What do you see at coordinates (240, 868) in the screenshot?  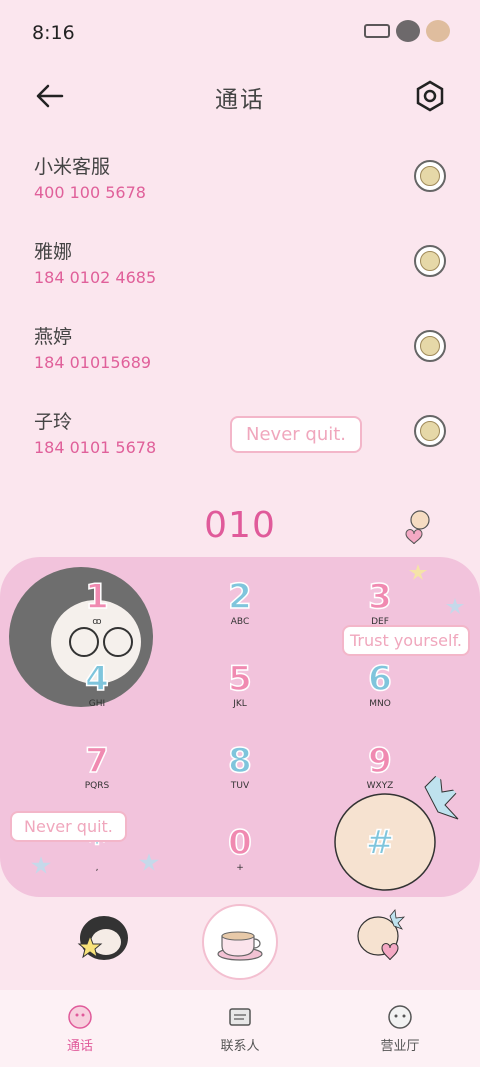 I see `key-letters: +` at bounding box center [240, 868].